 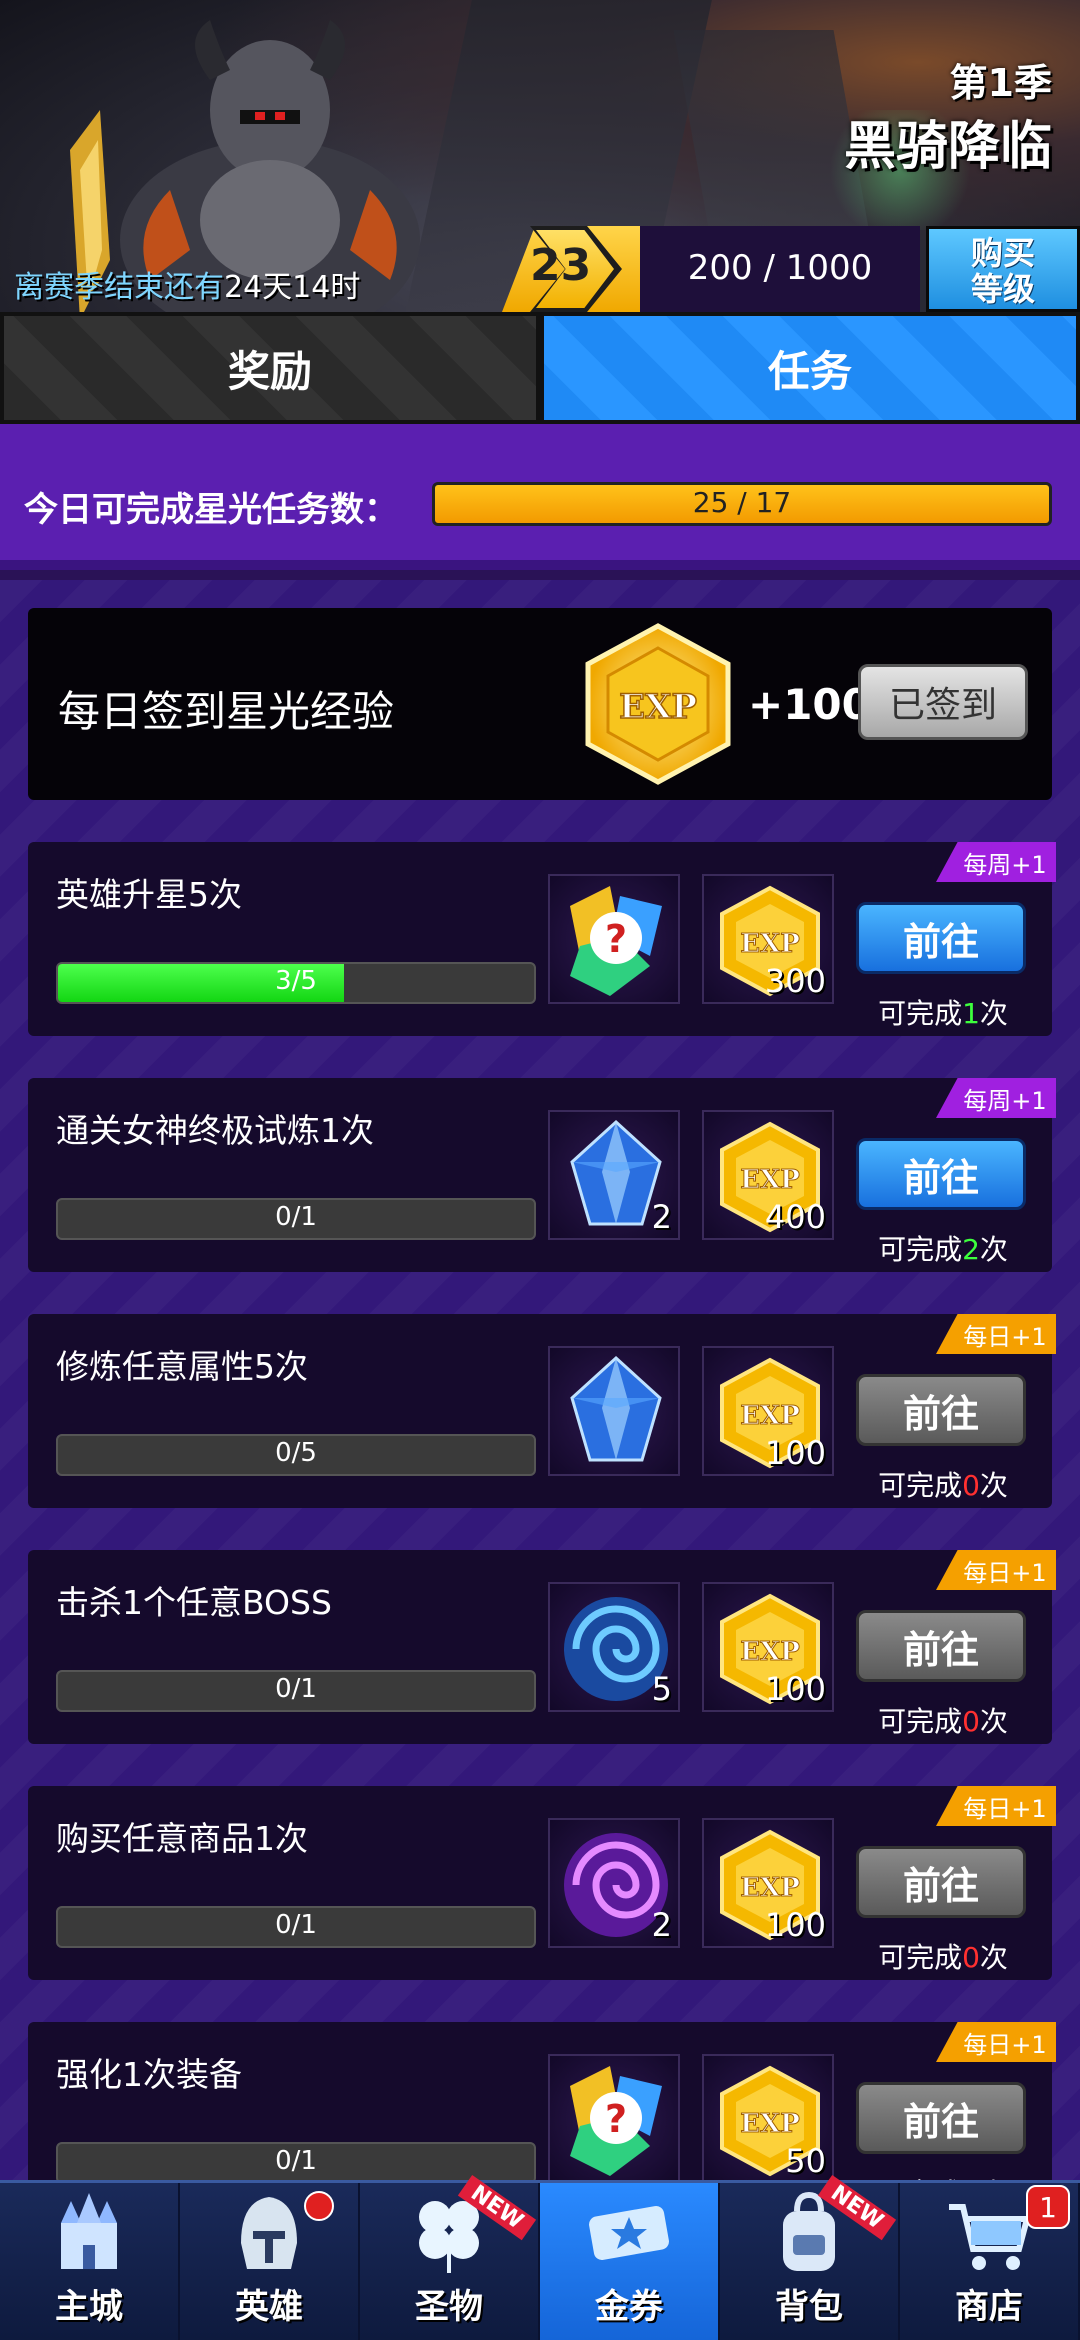 I want to click on nav-item: 英雄, so click(x=270, y=2261).